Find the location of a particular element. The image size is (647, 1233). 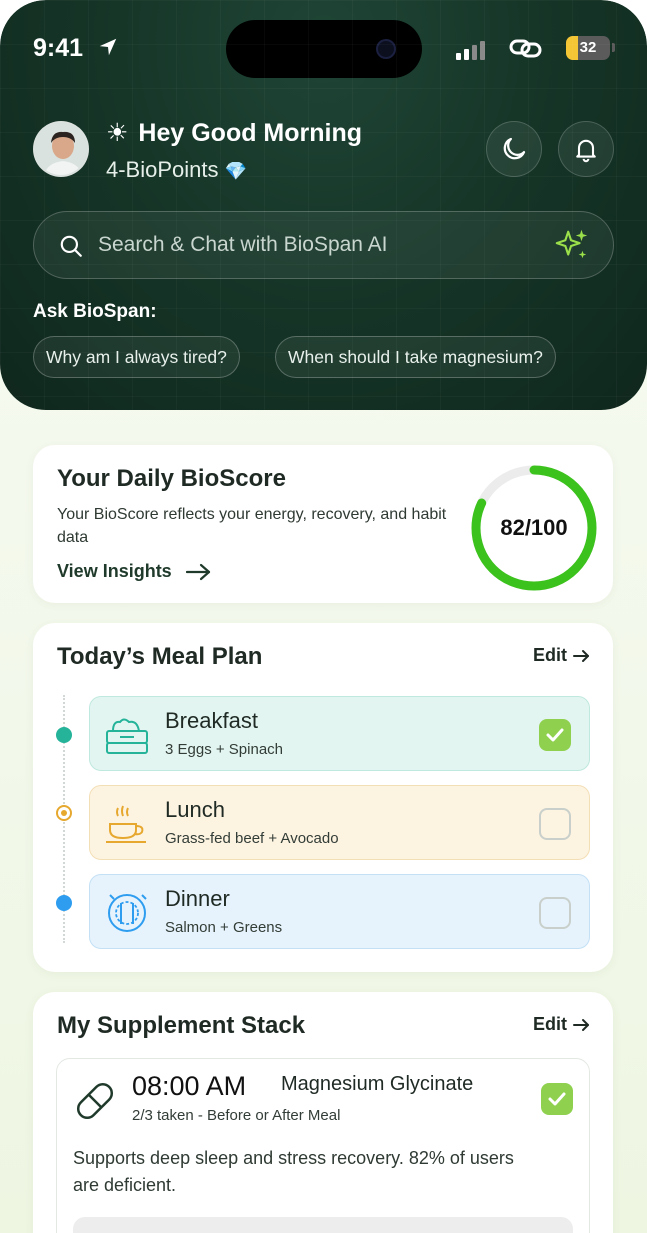

meal-name: Breakfast is located at coordinates (211, 720).